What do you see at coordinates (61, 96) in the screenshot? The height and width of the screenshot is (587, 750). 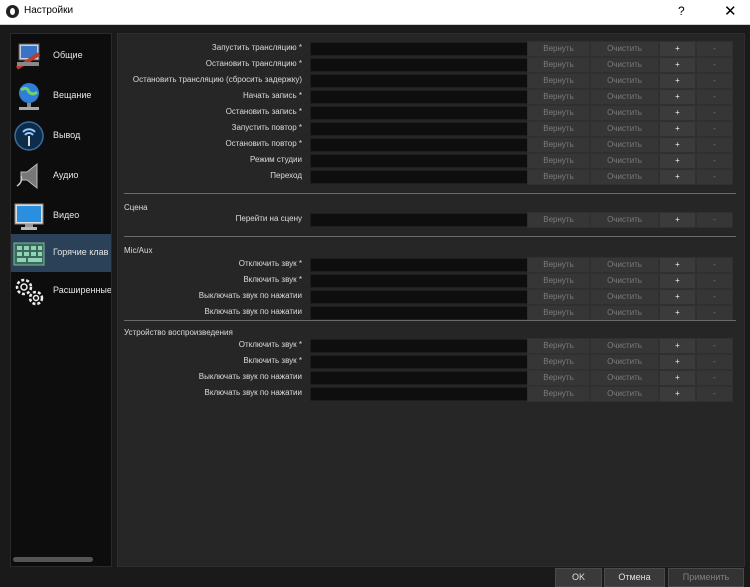 I see `sidebar-item-broadcast: Вещание` at bounding box center [61, 96].